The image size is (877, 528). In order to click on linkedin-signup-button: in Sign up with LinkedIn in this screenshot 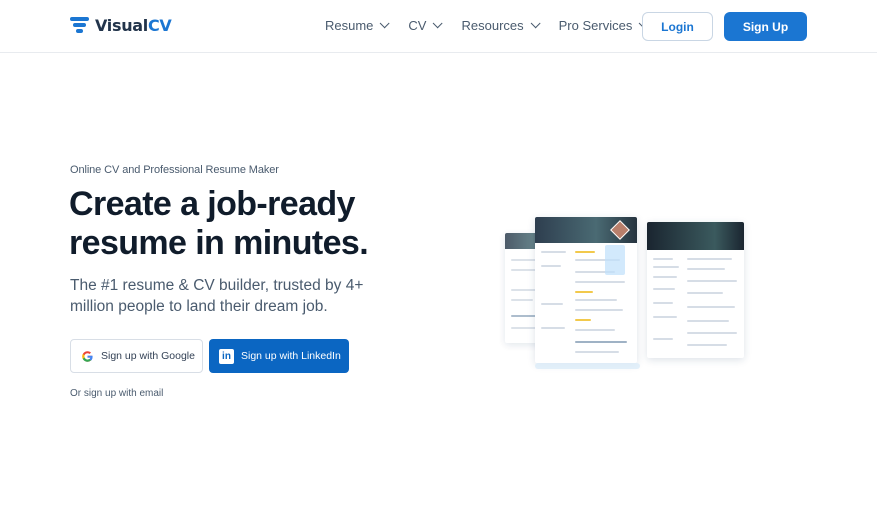, I will do `click(279, 356)`.